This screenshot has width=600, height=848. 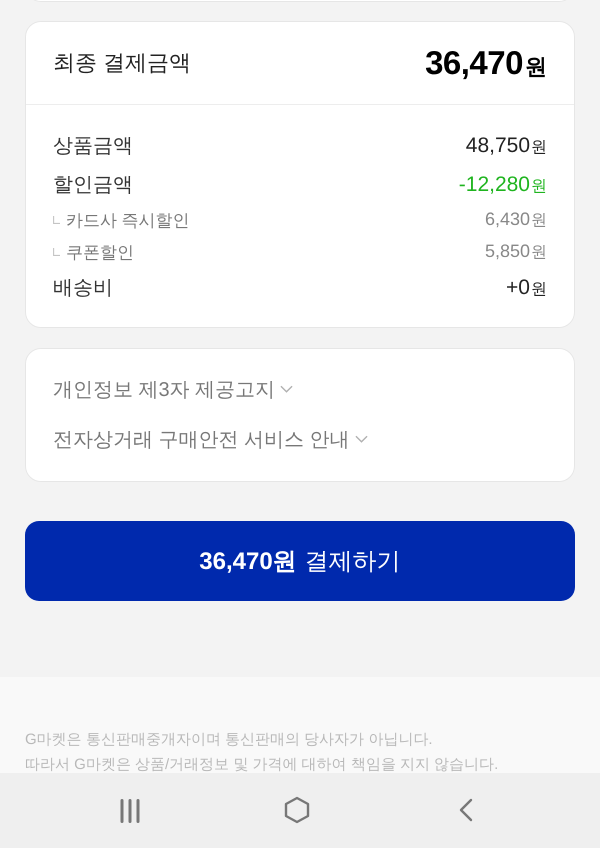 I want to click on breakdown-label: 배송비, so click(x=83, y=288).